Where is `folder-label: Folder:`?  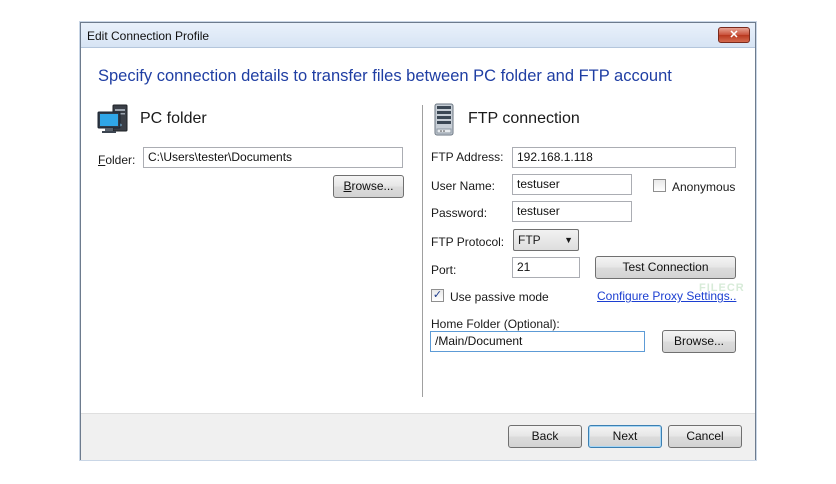
folder-label: Folder: is located at coordinates (117, 160).